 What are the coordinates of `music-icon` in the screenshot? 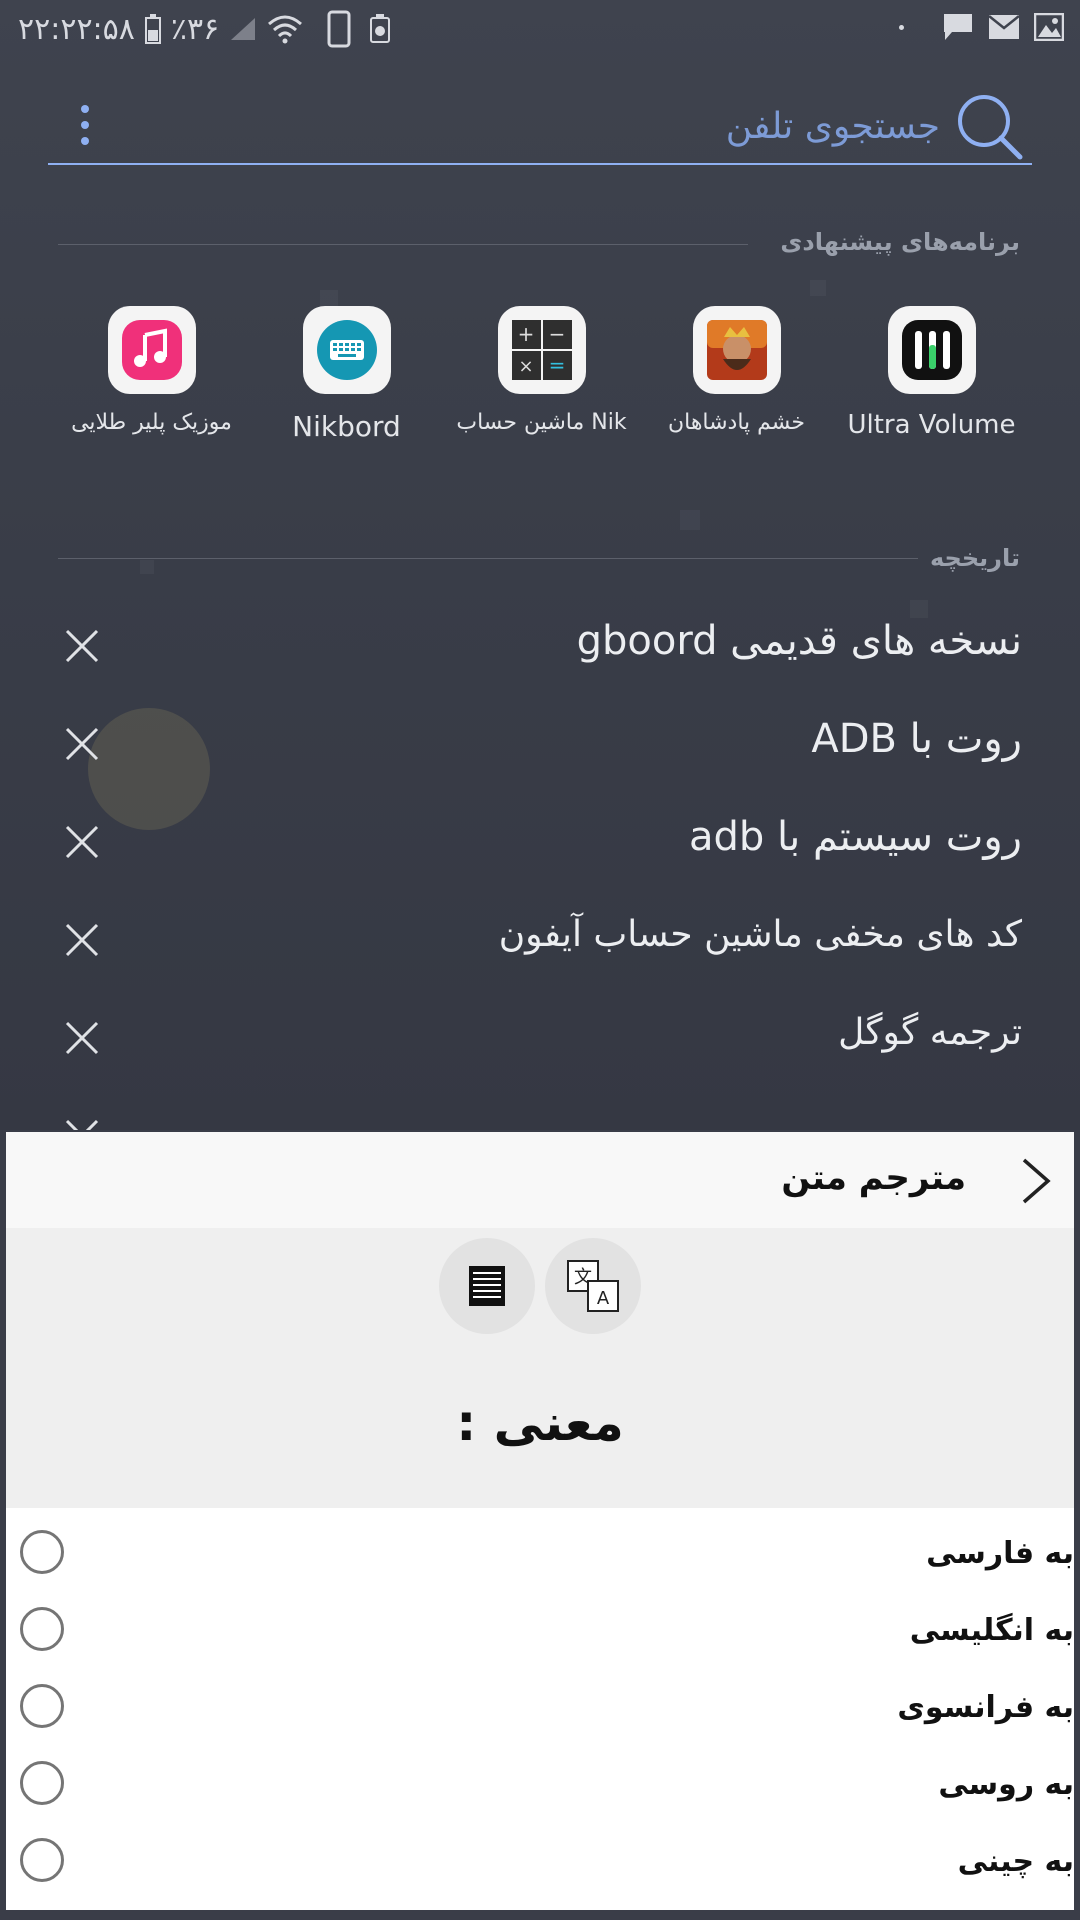 It's located at (151, 350).